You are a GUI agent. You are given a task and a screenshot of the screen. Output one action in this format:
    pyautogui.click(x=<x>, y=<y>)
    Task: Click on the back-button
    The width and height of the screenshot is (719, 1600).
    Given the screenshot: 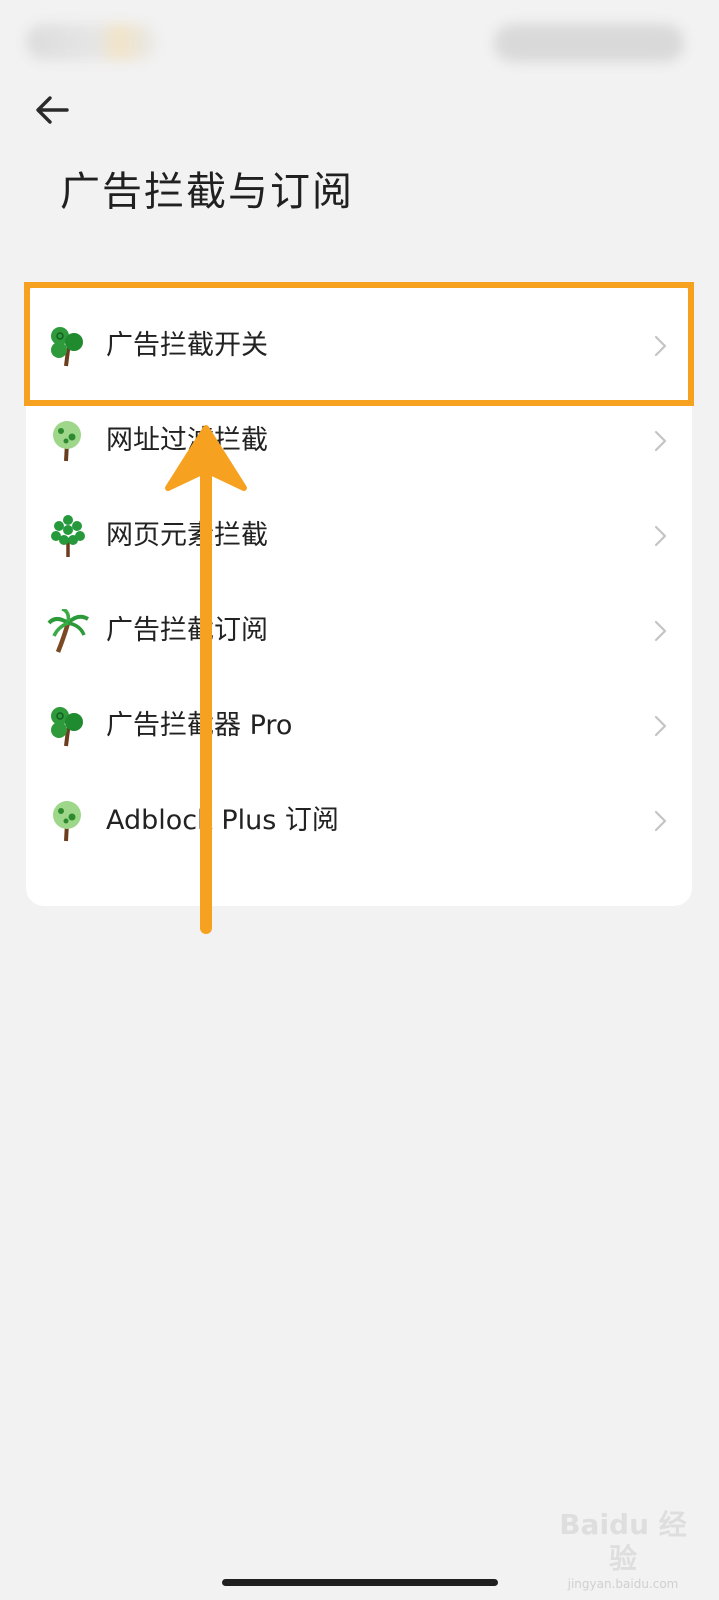 What is the action you would take?
    pyautogui.click(x=52, y=110)
    